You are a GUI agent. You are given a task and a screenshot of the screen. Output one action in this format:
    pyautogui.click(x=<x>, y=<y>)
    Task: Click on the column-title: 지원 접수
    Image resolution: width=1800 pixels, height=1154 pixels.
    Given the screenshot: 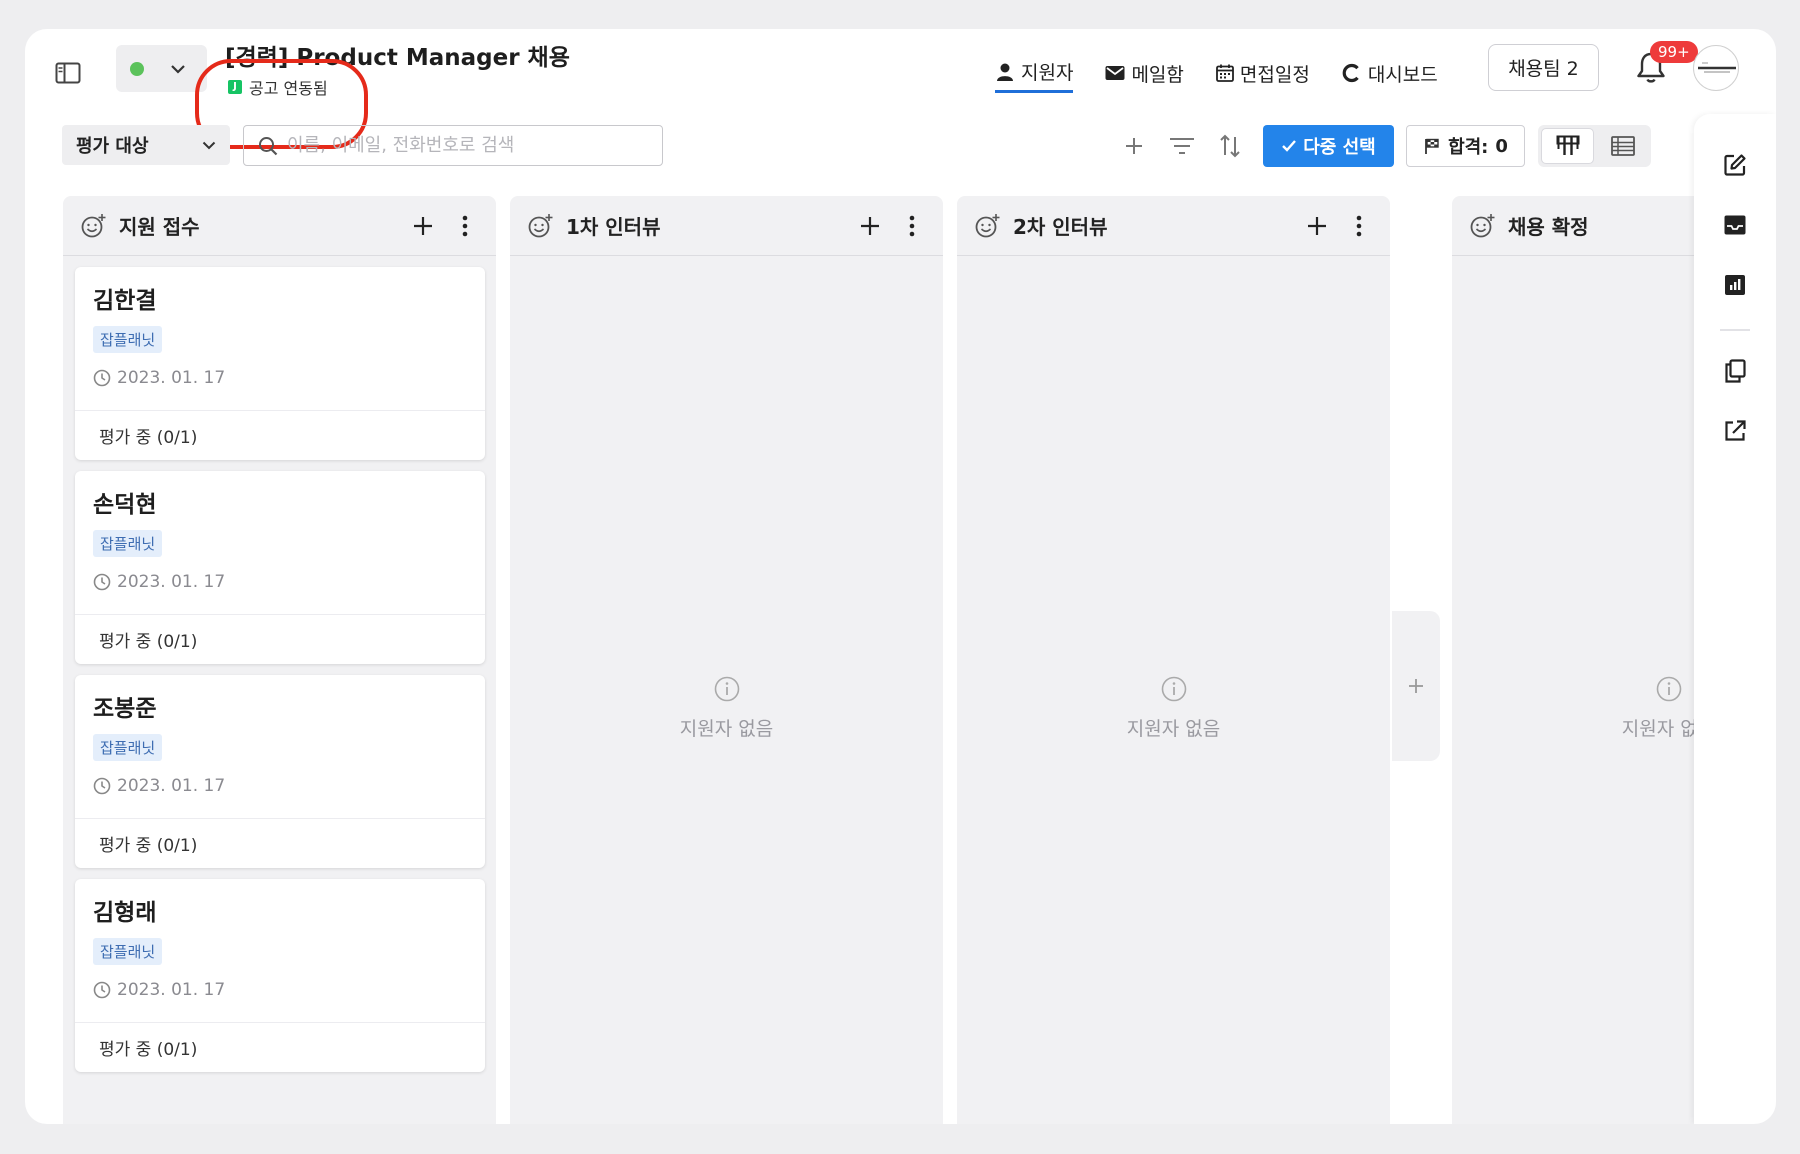 What is the action you would take?
    pyautogui.click(x=159, y=227)
    